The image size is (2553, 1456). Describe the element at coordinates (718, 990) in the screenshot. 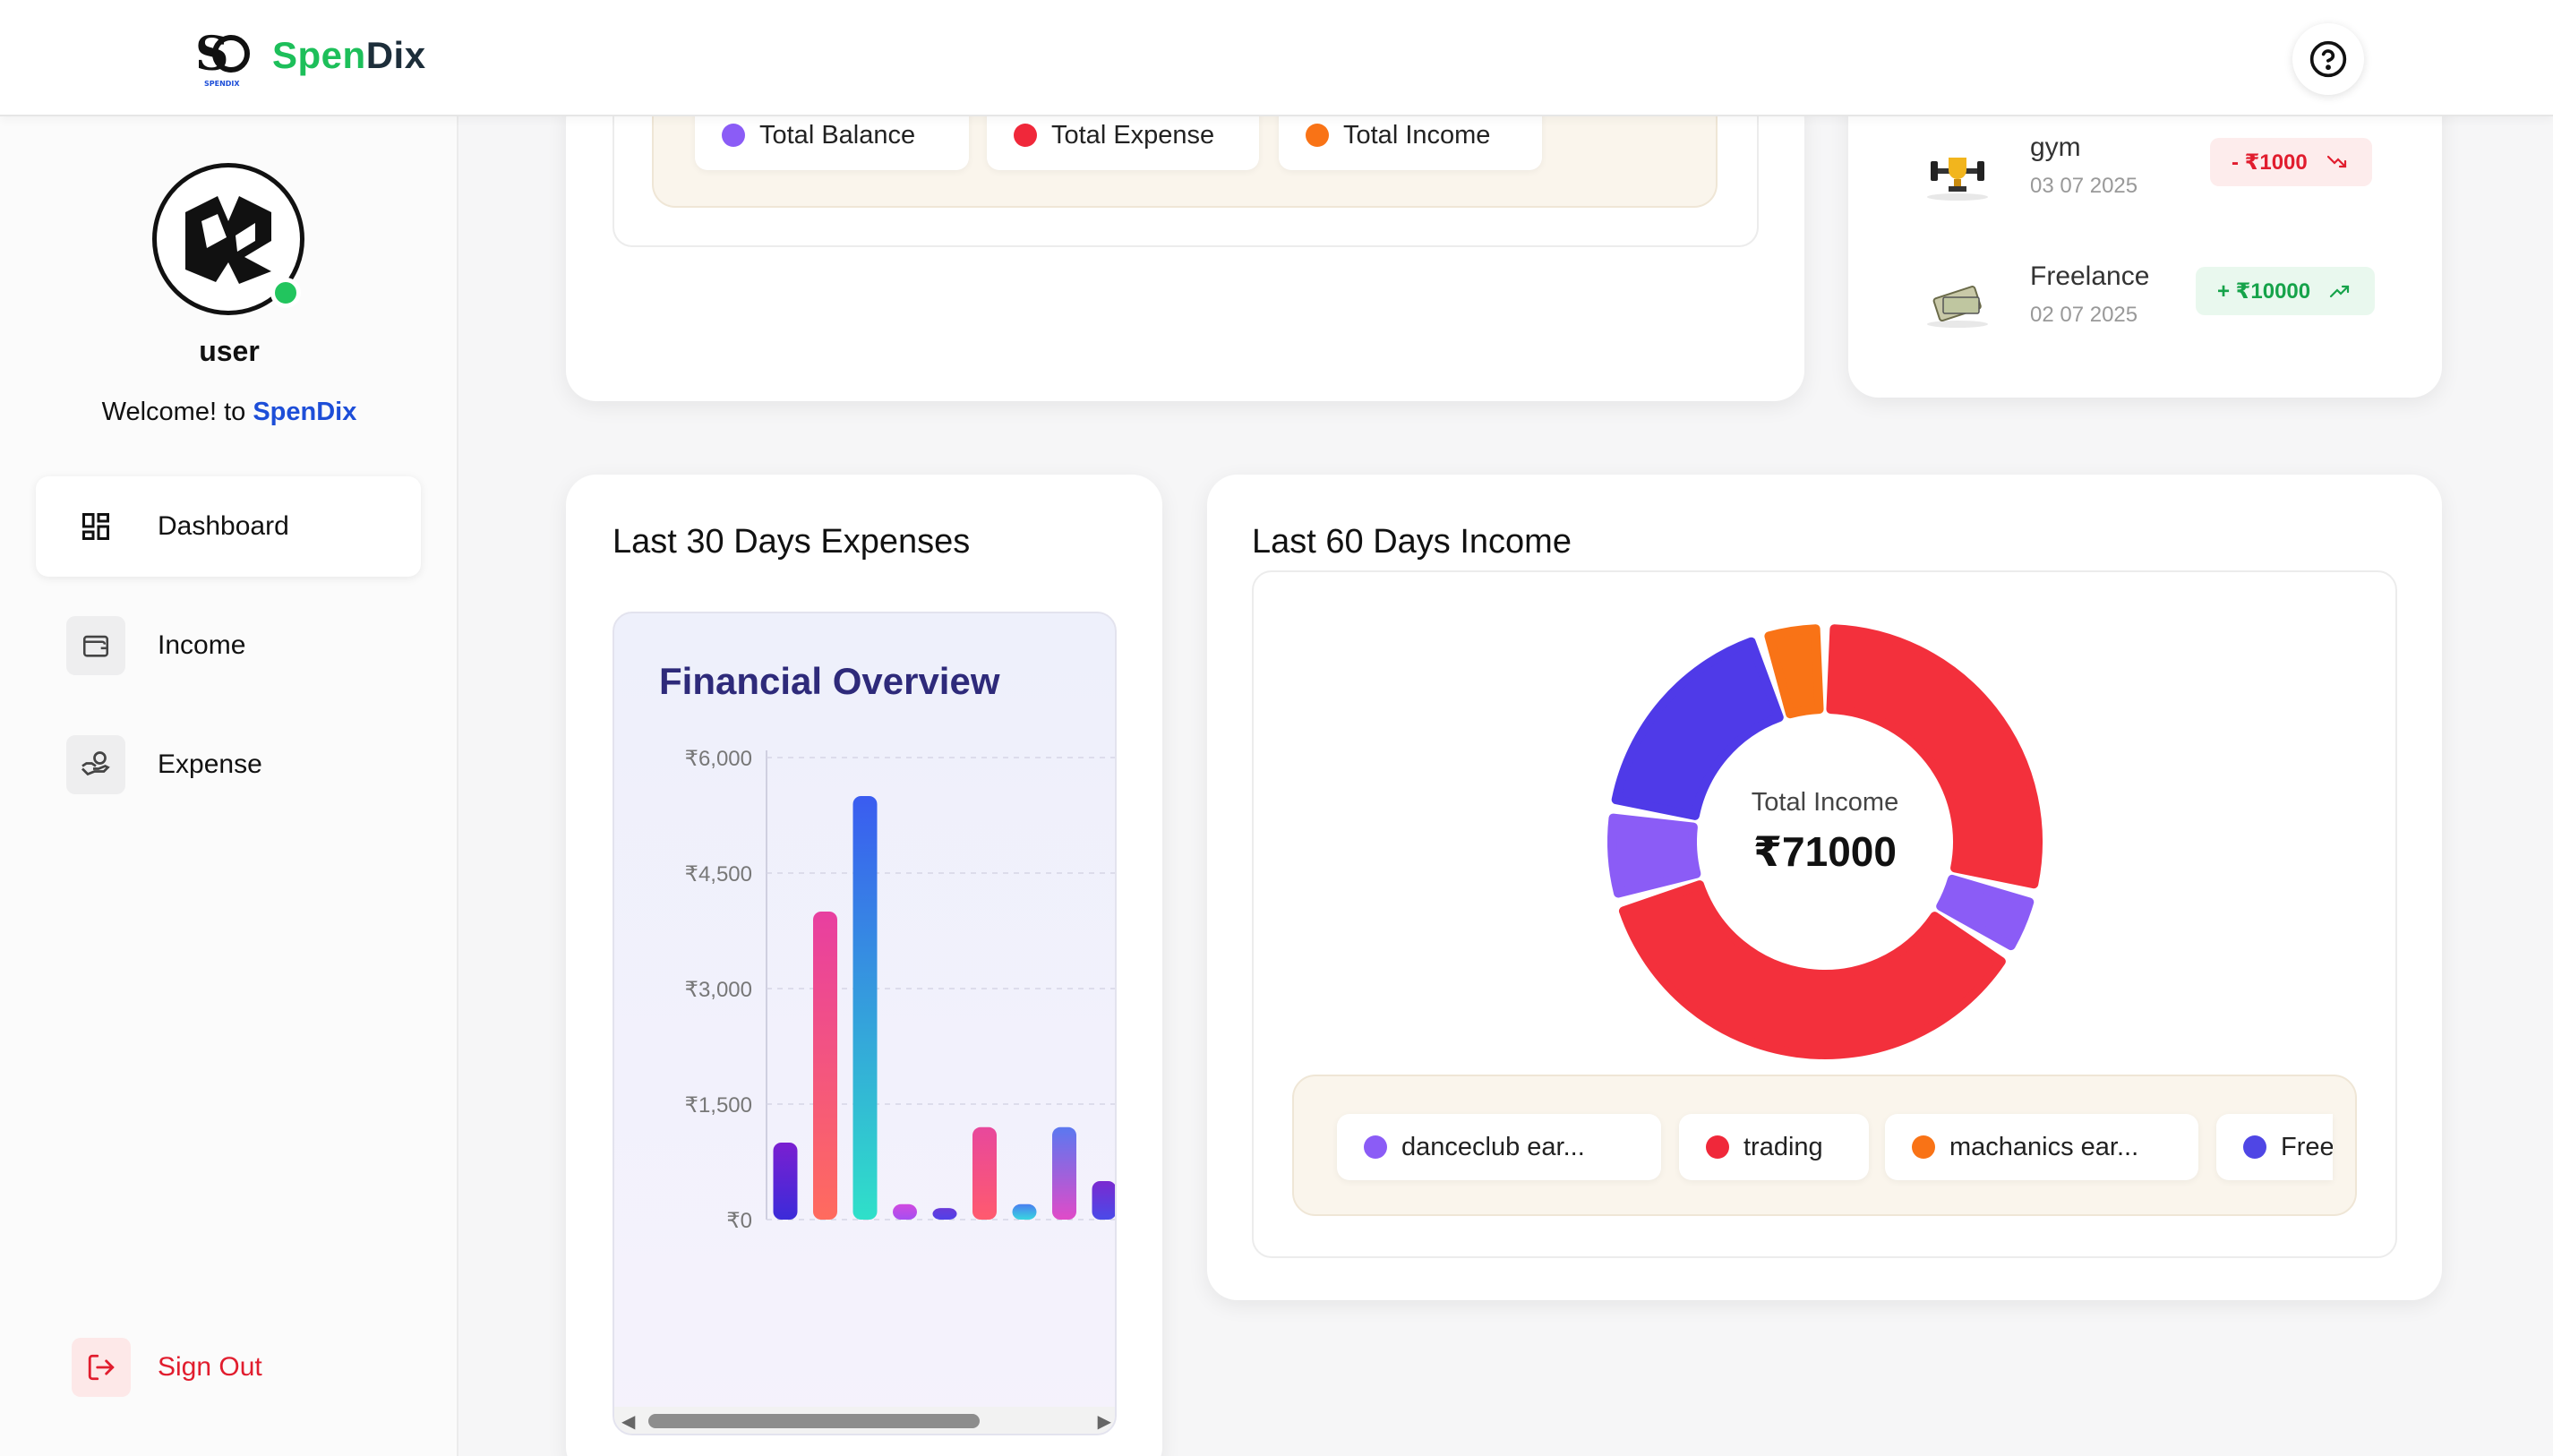

I see `y-tick-label: ₹3,000` at that location.